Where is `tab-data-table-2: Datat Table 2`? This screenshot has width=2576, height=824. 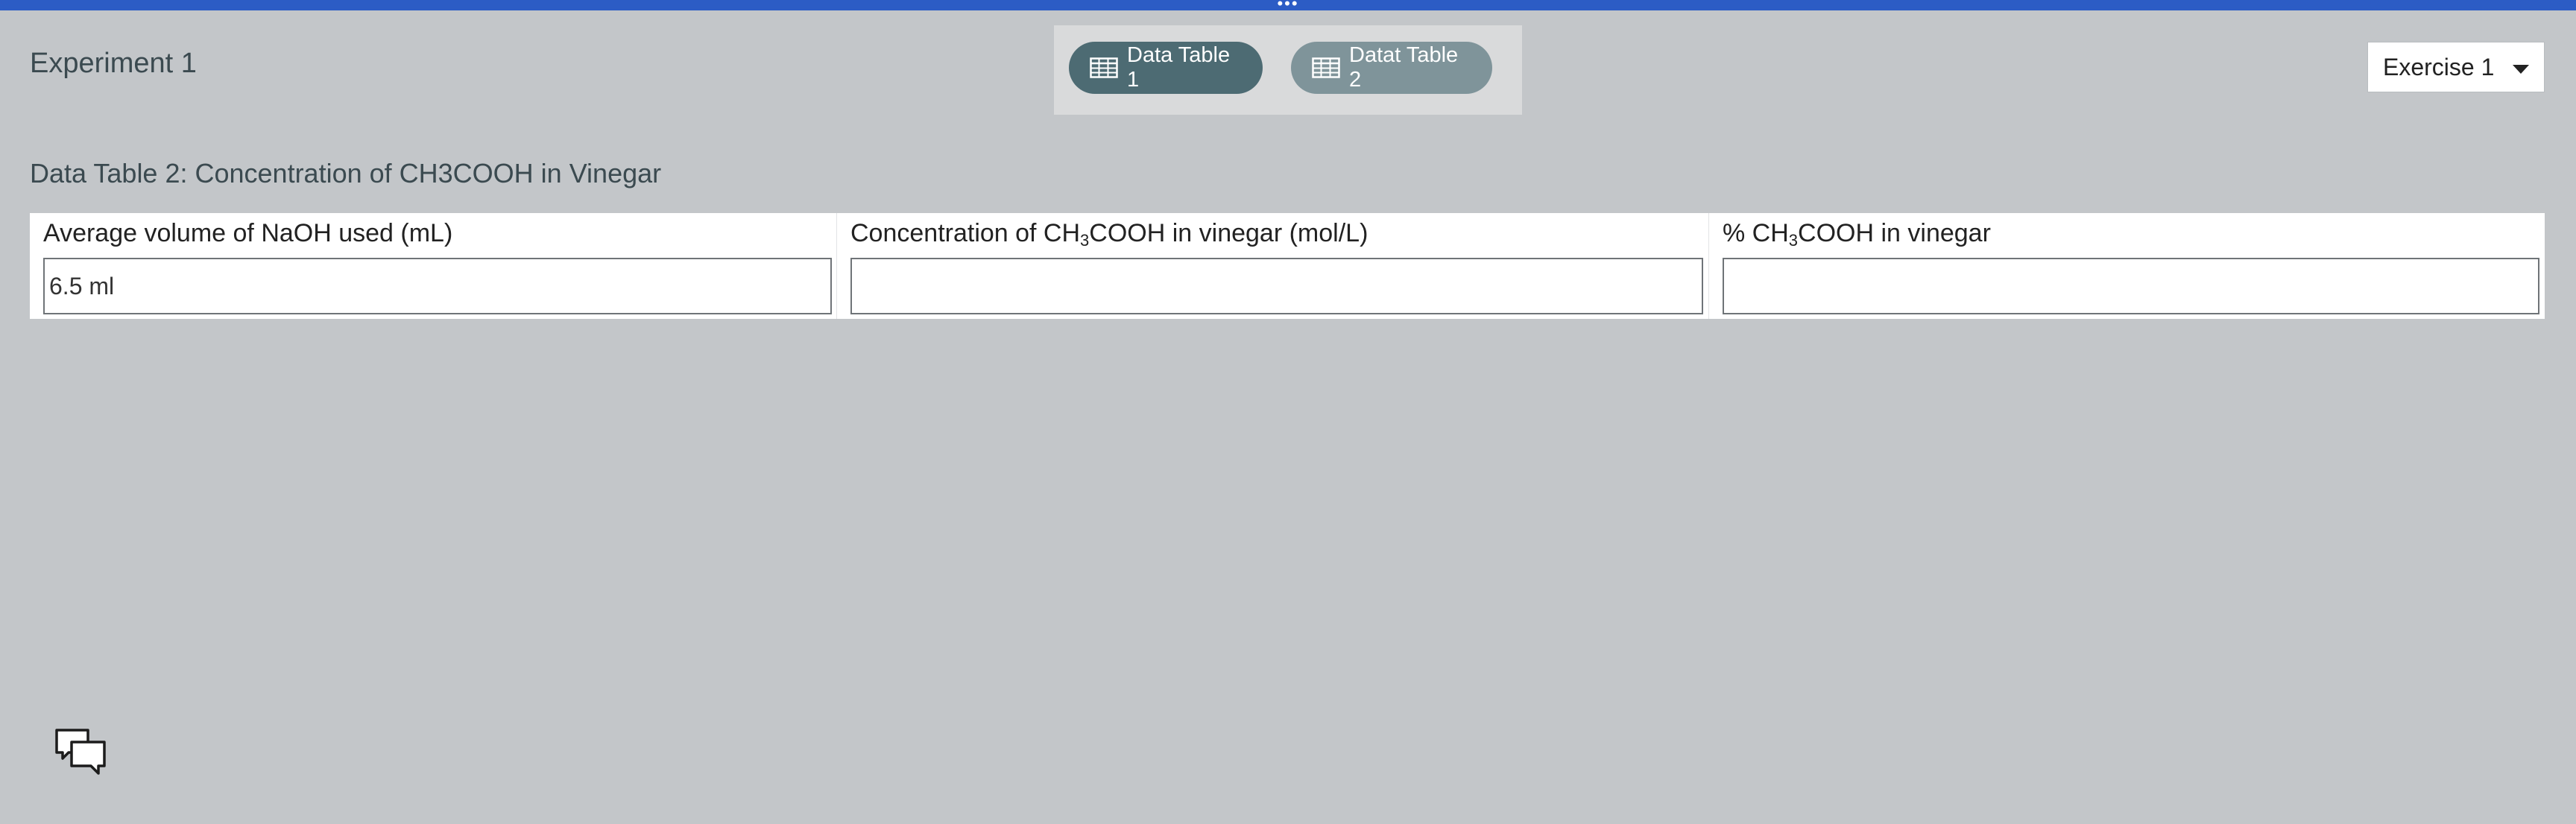
tab-data-table-2: Datat Table 2 is located at coordinates (1391, 68).